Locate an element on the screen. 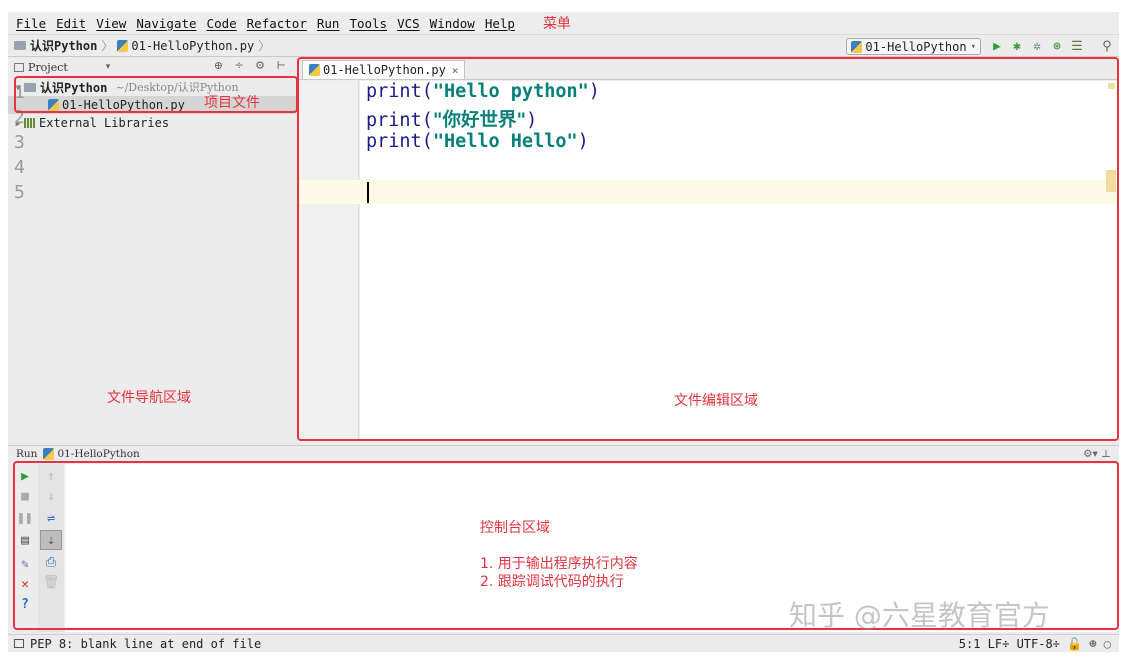 This screenshot has width=1126, height=658. line-number: 4 is located at coordinates (19, 167).